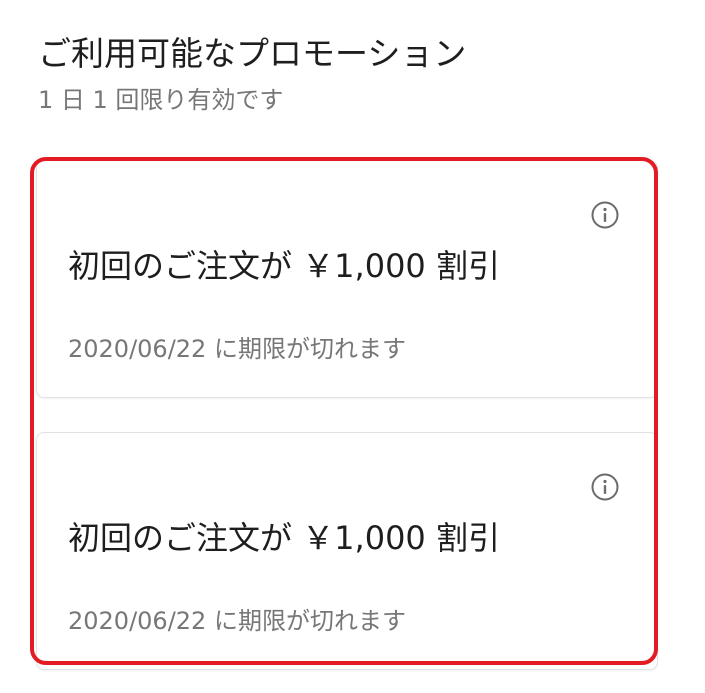 This screenshot has height=693, width=705. What do you see at coordinates (252, 53) in the screenshot?
I see `page-title: ご利用可能なプロモーション` at bounding box center [252, 53].